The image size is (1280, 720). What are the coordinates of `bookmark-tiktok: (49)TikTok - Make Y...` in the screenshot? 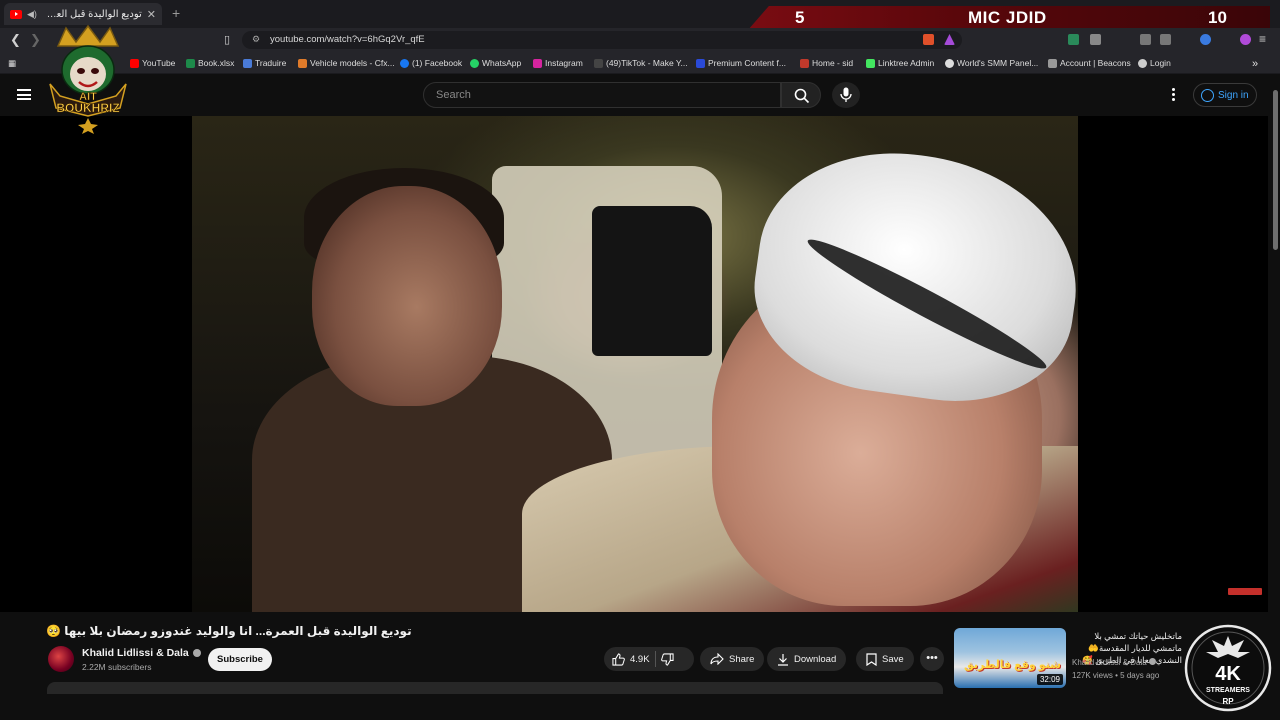 It's located at (641, 63).